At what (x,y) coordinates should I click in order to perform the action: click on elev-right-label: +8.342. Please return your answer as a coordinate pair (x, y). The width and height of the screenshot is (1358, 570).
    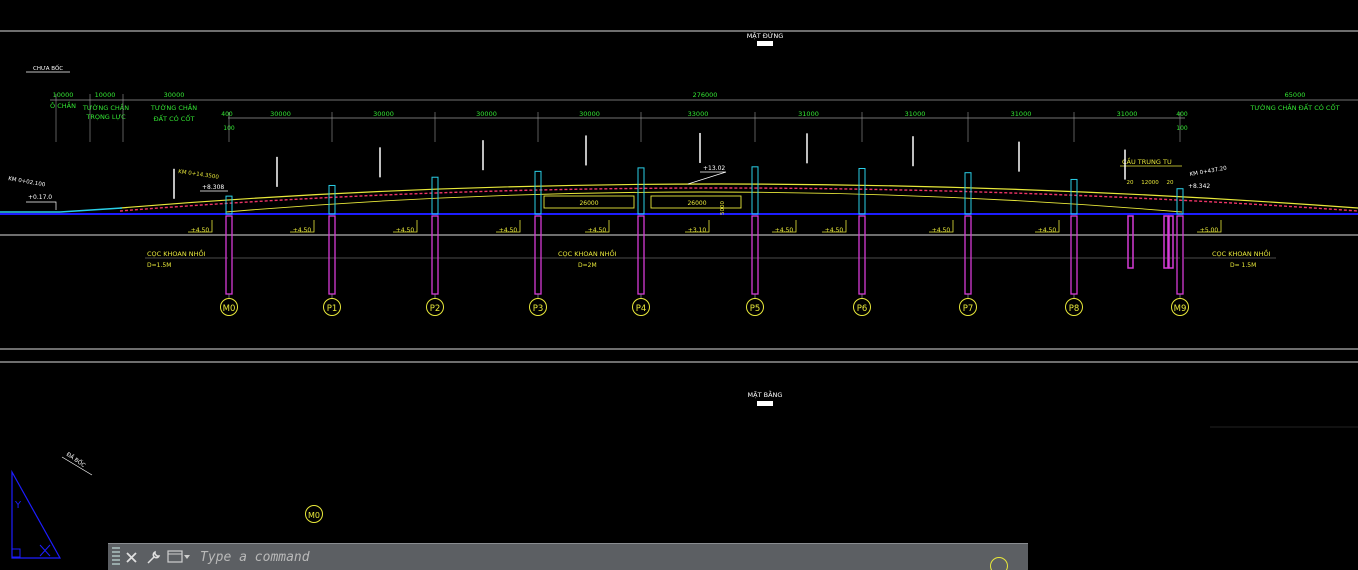
    Looking at the image, I should click on (1199, 186).